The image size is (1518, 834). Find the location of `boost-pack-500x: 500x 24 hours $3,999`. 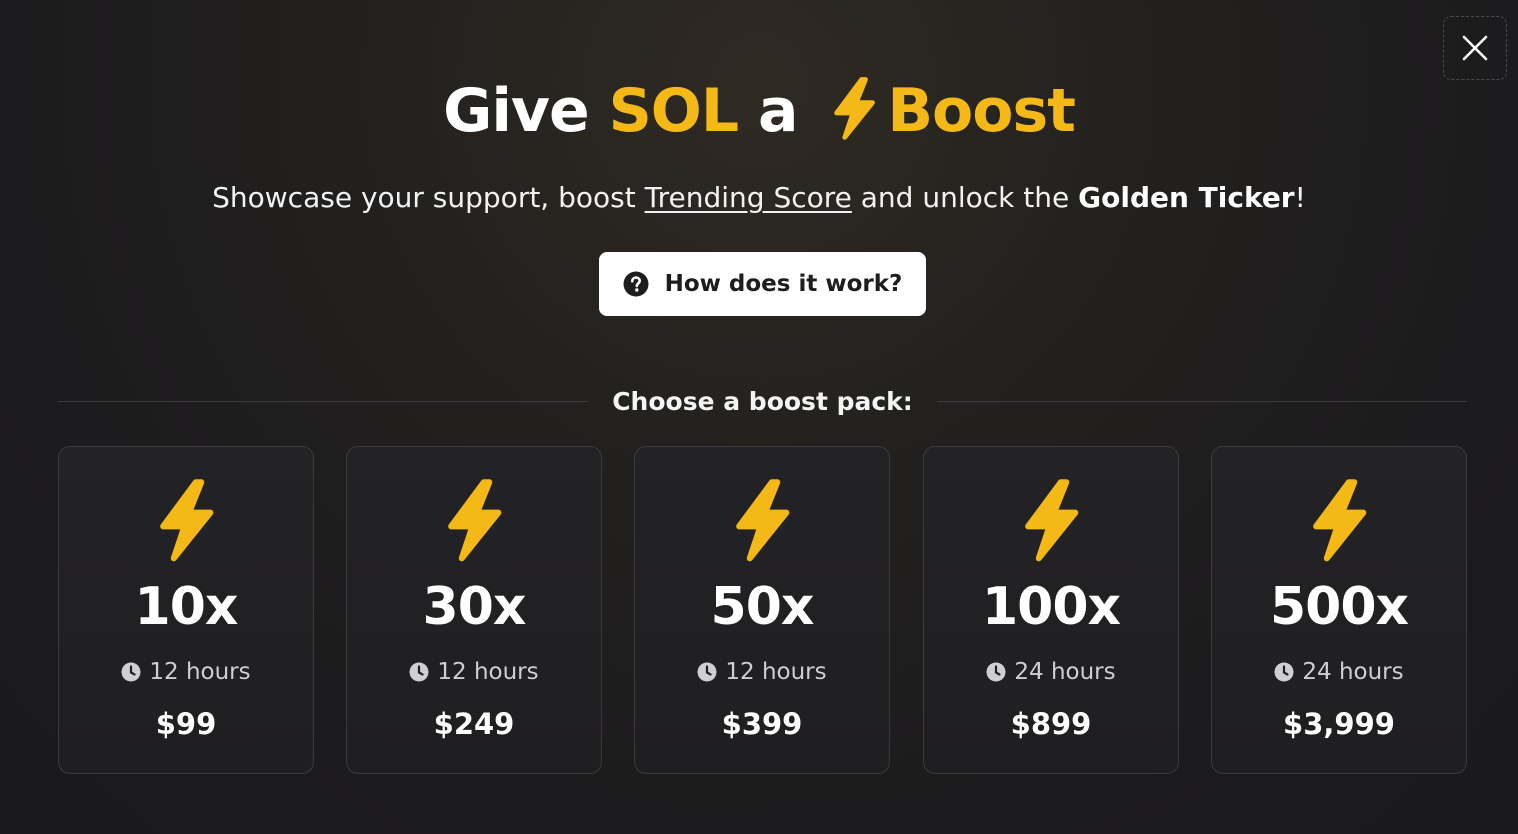

boost-pack-500x: 500x 24 hours $3,999 is located at coordinates (1339, 610).